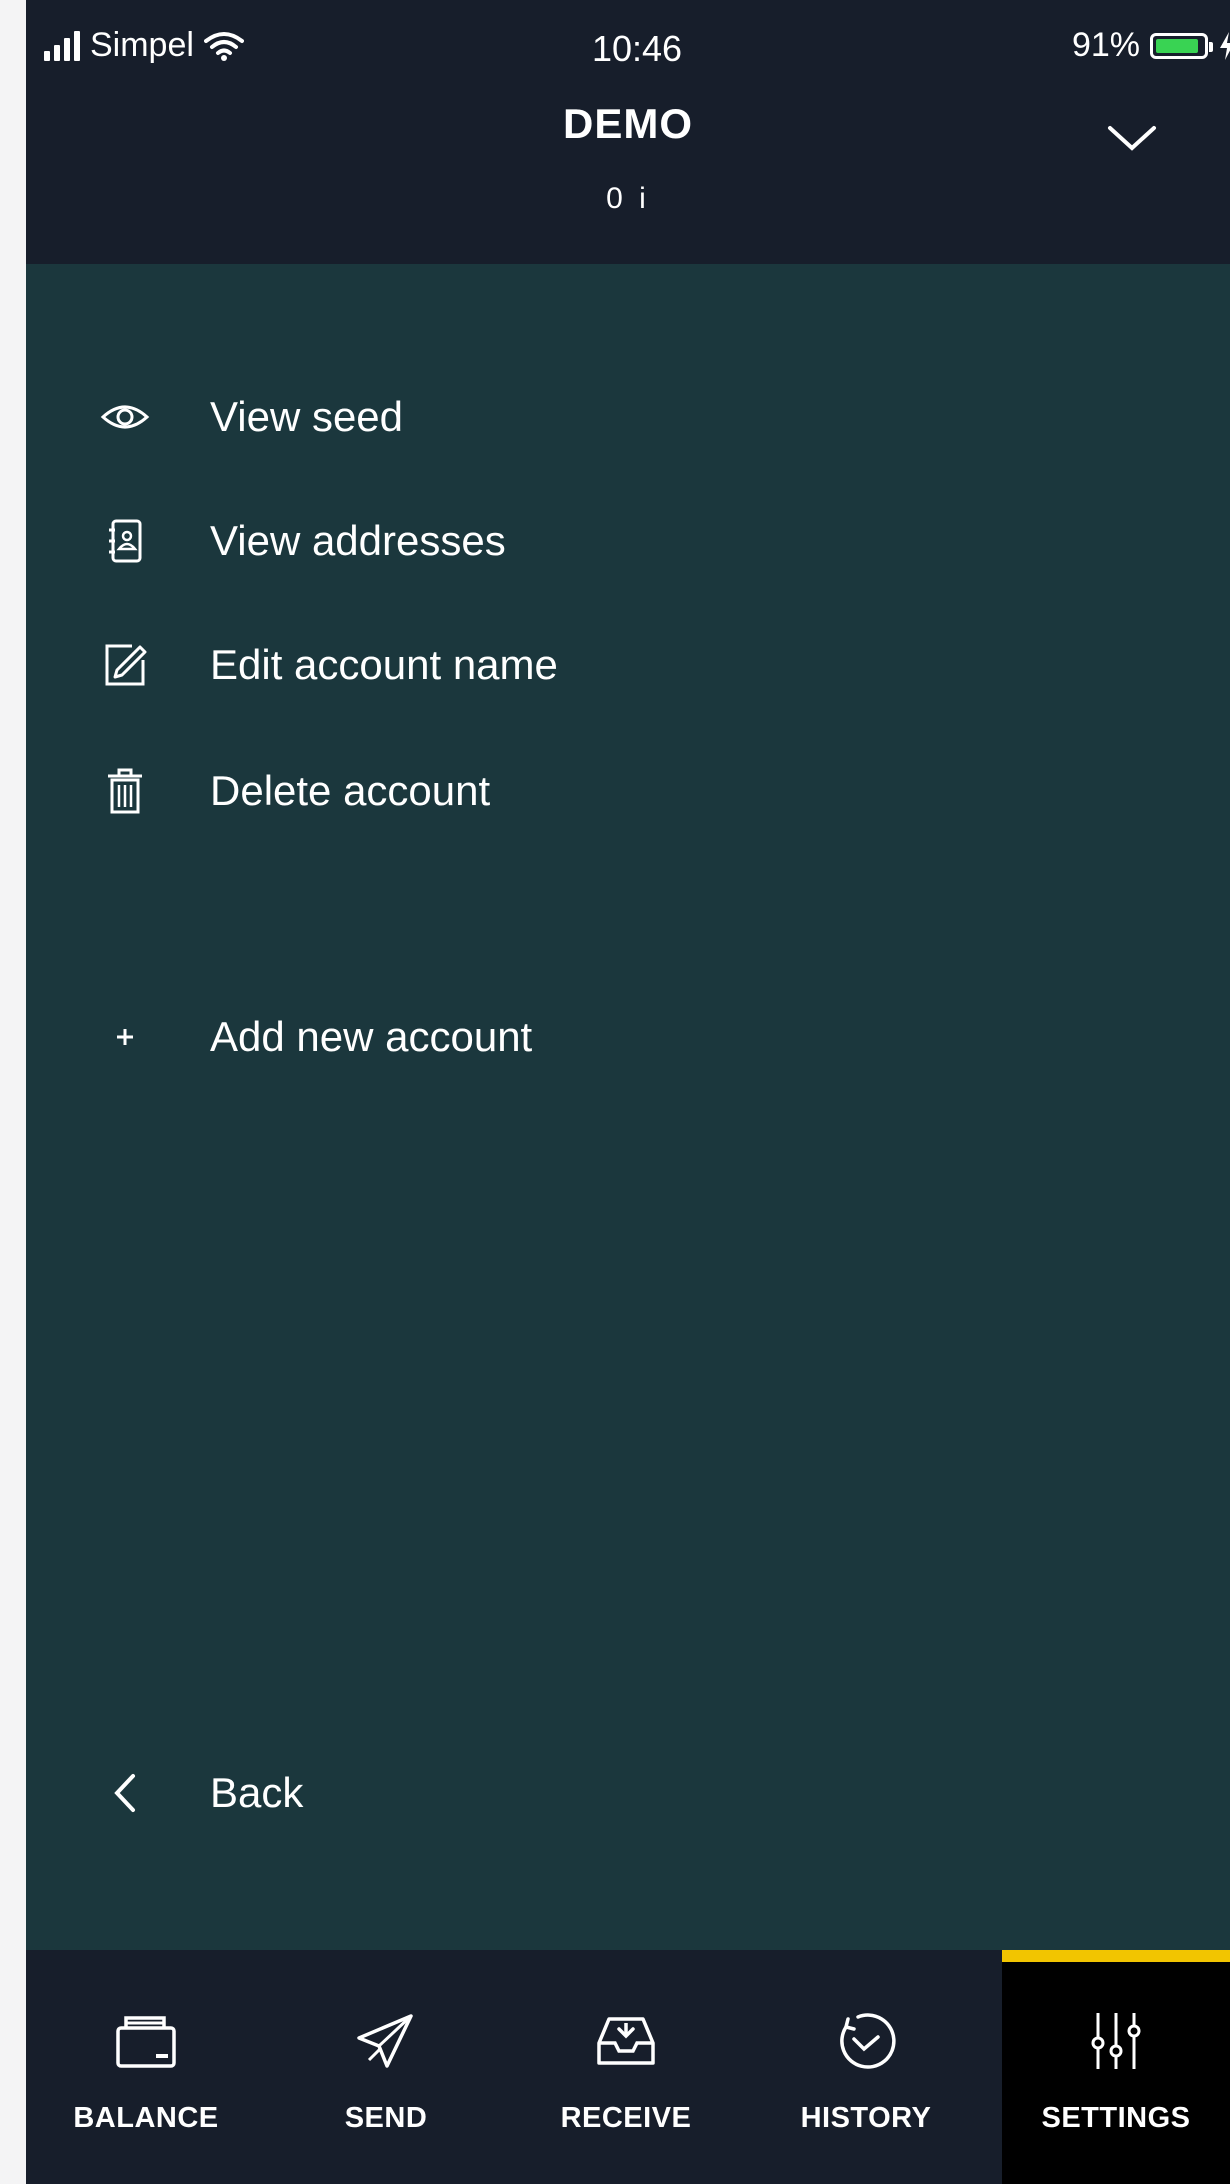  I want to click on account-balance: 0 i, so click(628, 198).